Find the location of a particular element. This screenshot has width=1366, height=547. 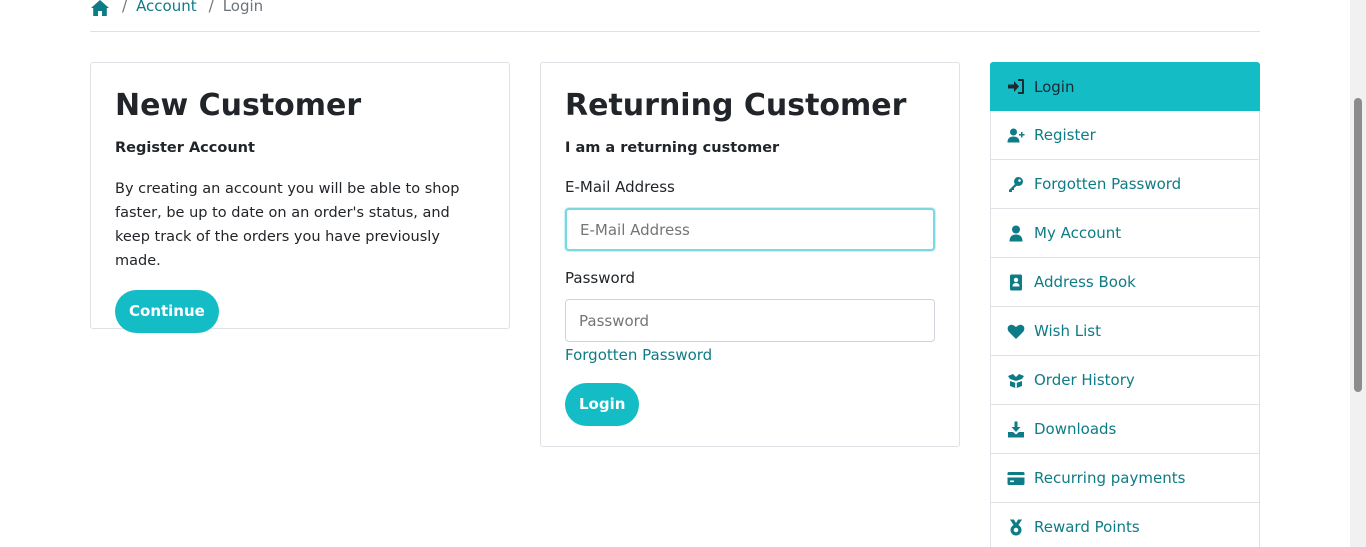

forgotten-password-link: Forgotten Password is located at coordinates (750, 355).